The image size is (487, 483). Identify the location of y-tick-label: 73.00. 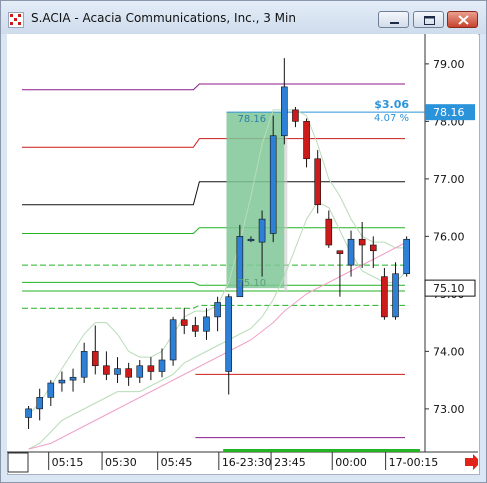
(449, 409).